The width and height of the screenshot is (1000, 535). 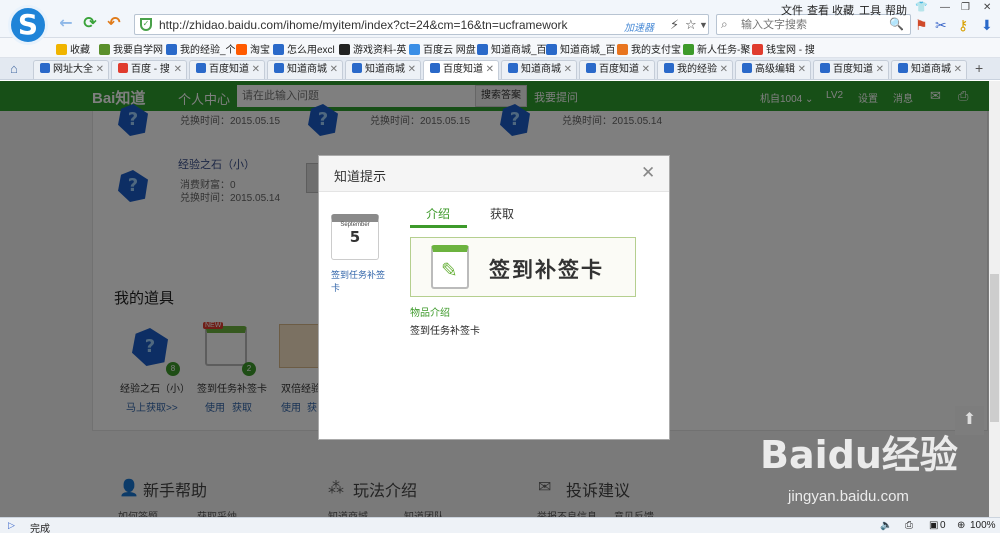 What do you see at coordinates (896, 24) in the screenshot?
I see `search-go-icon: 🔍` at bounding box center [896, 24].